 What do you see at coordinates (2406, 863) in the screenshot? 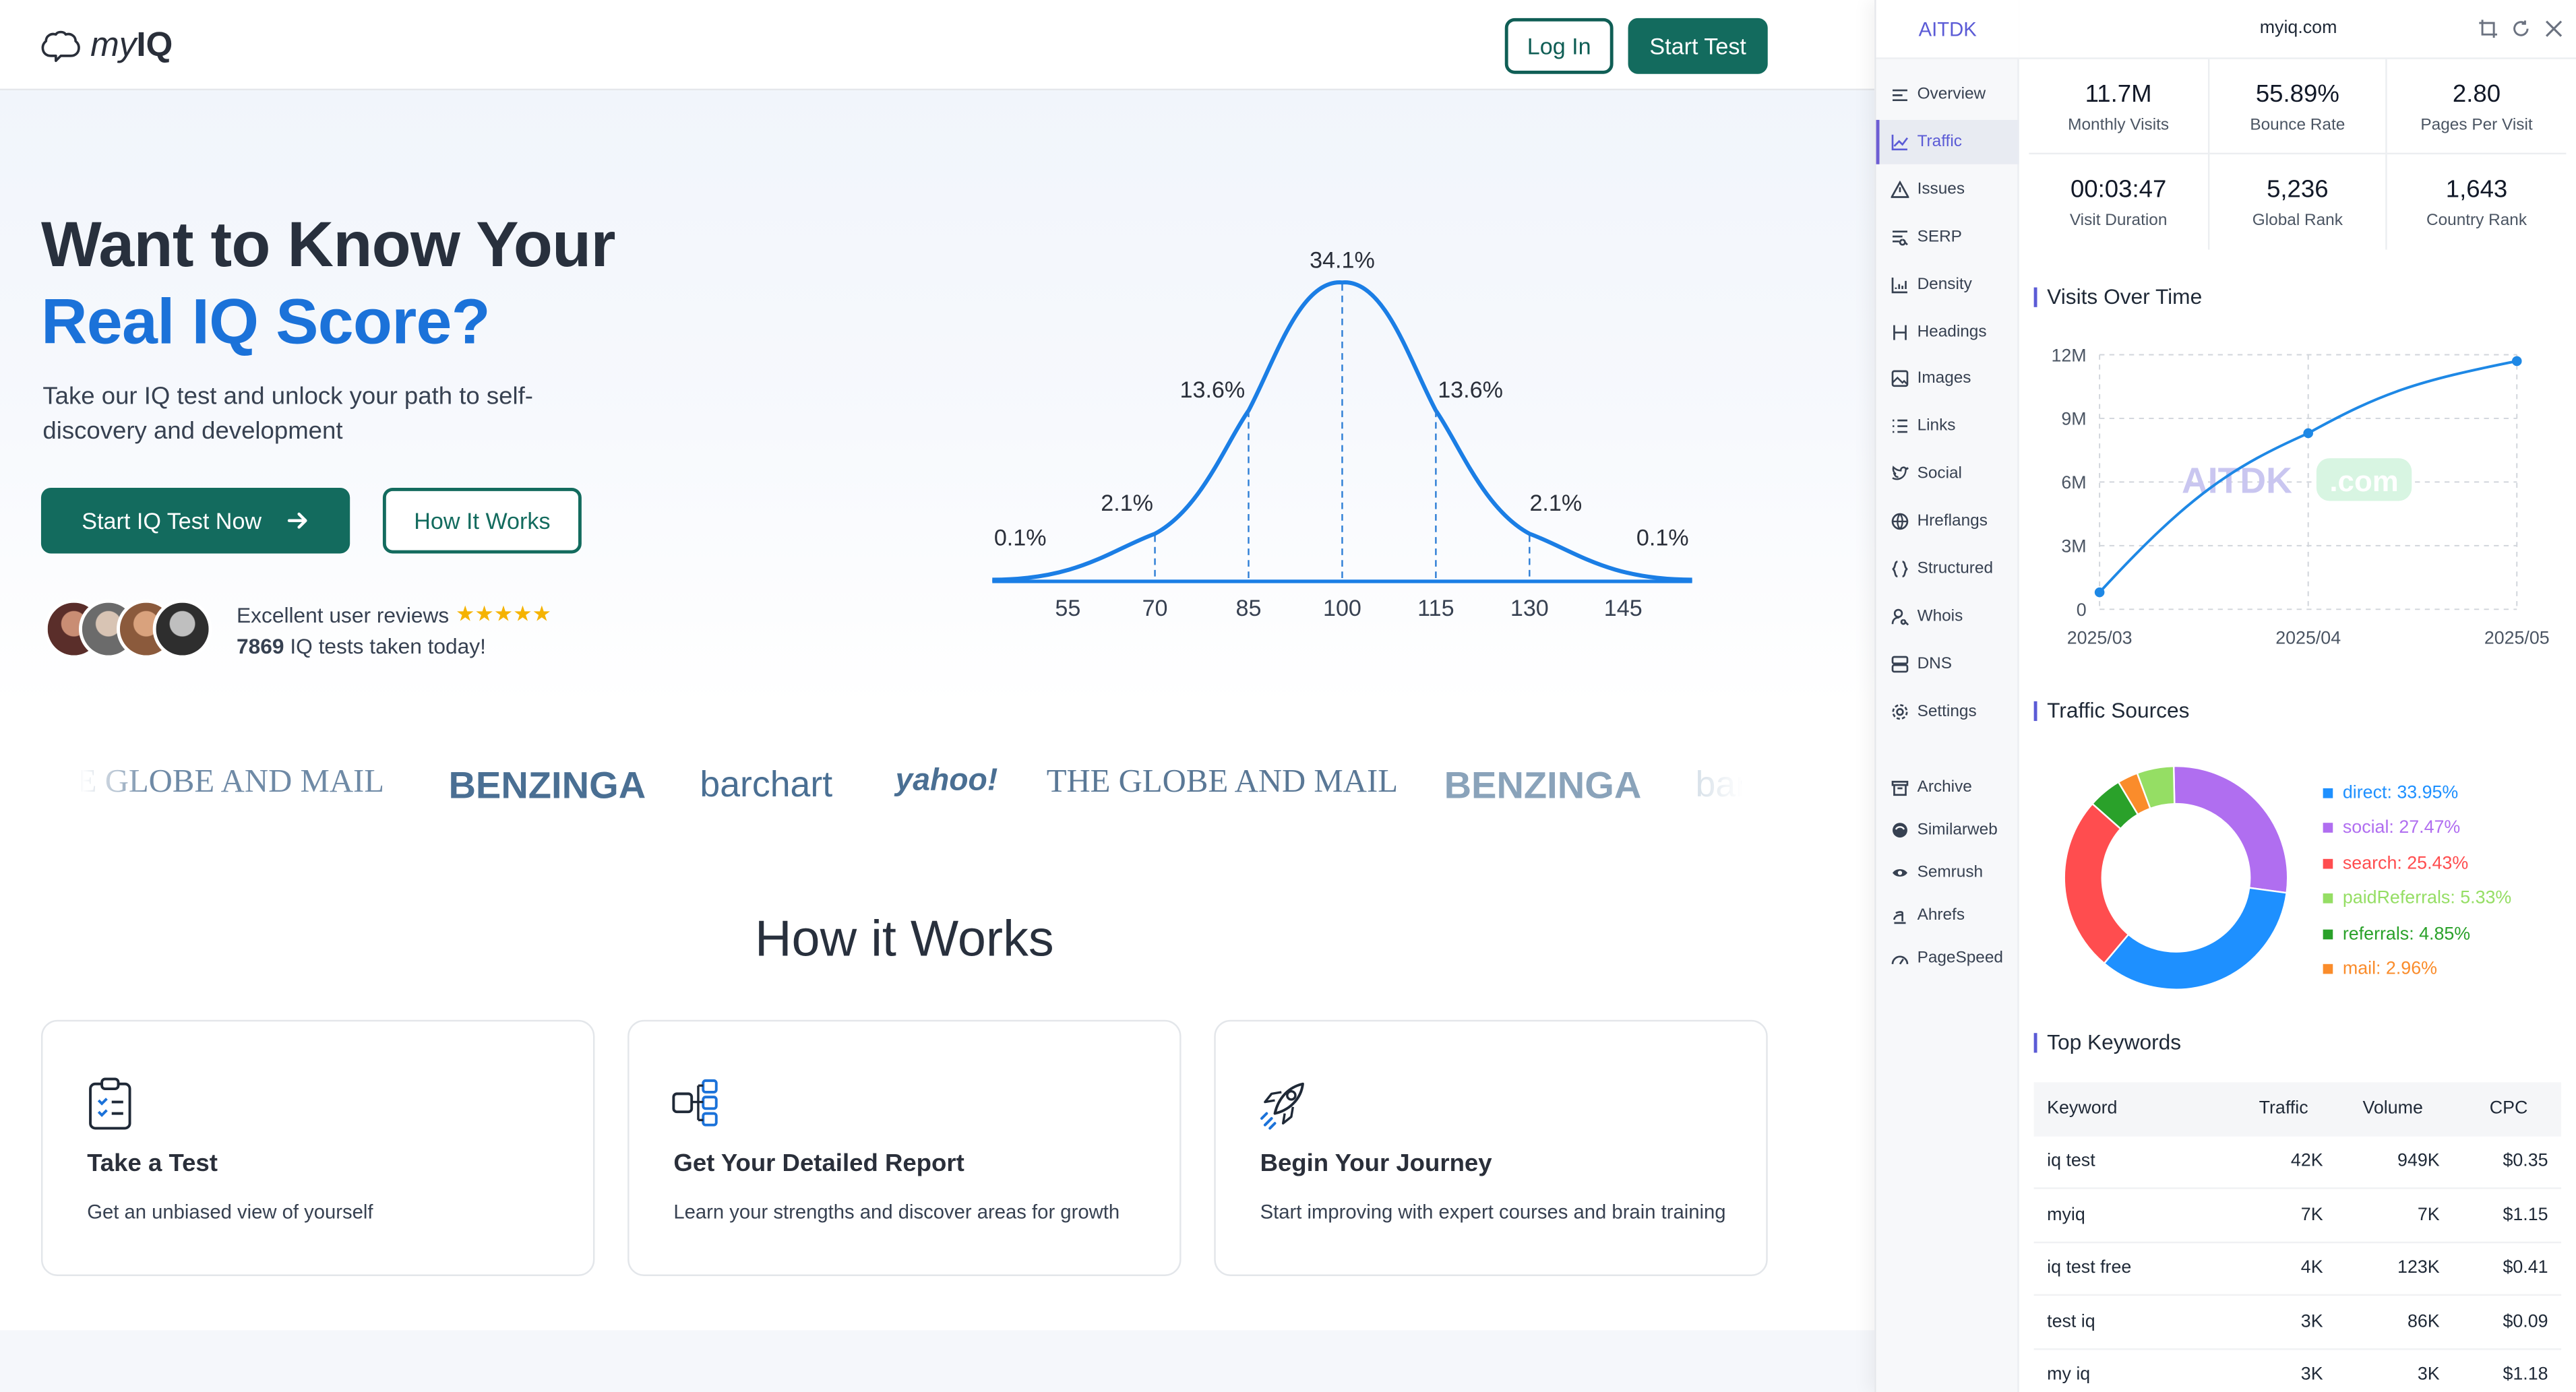
I see `legend-label: search: 25.43%` at bounding box center [2406, 863].